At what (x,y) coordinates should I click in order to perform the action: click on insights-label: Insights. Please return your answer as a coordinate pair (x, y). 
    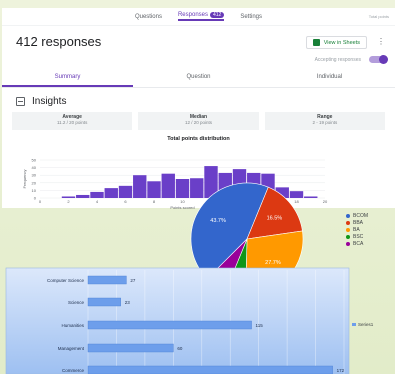
    Looking at the image, I should click on (49, 101).